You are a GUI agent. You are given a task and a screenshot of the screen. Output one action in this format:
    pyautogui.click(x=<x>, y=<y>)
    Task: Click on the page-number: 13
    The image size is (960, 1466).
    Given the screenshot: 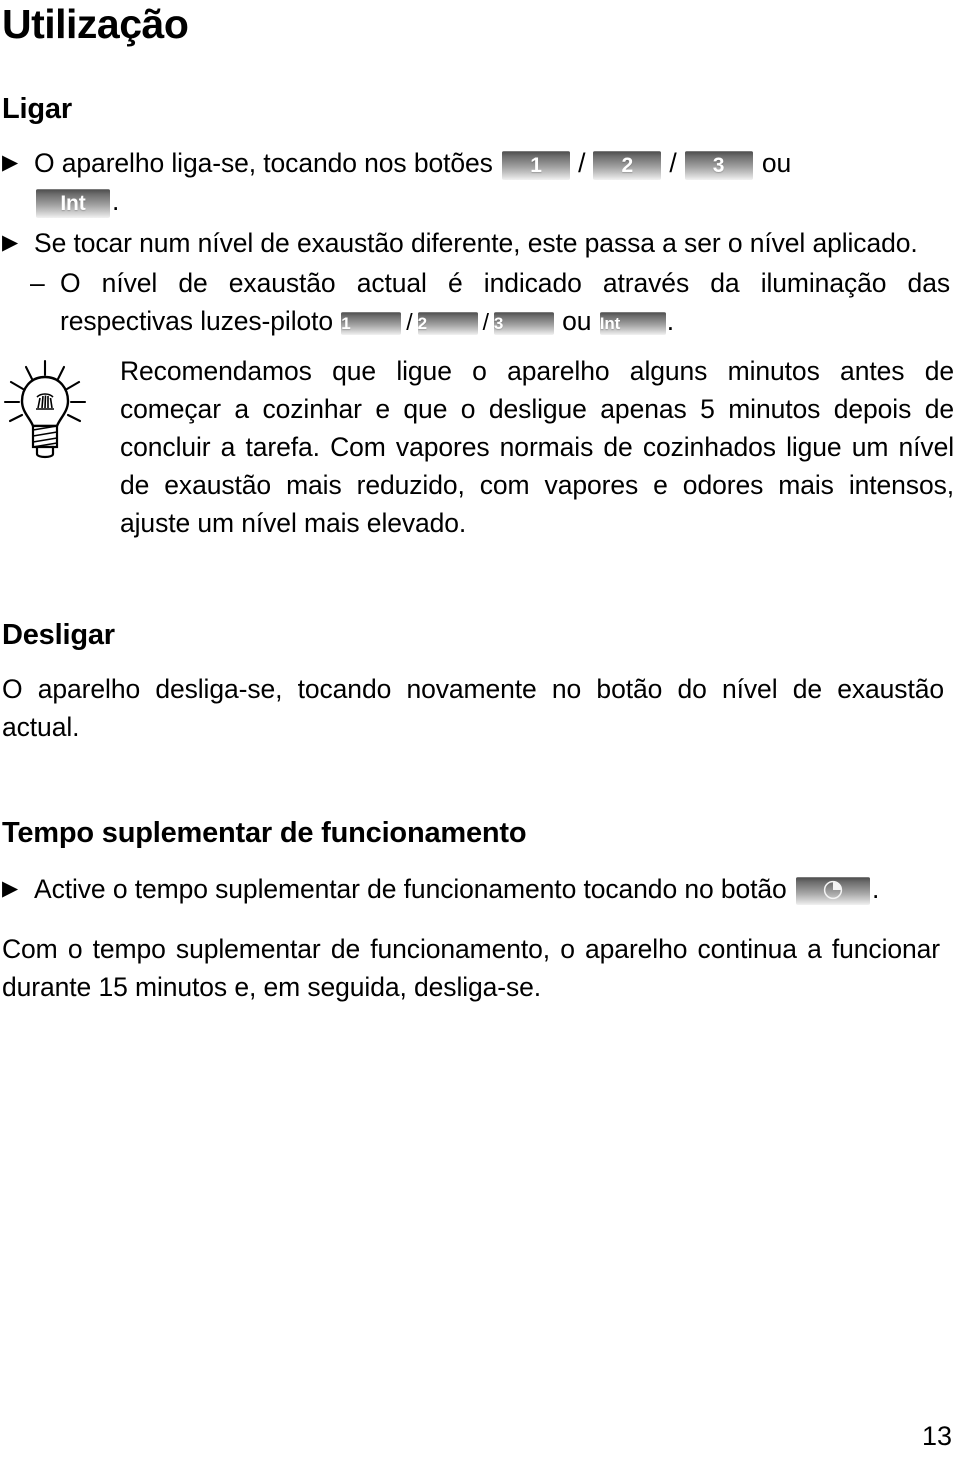 What is the action you would take?
    pyautogui.click(x=936, y=1436)
    